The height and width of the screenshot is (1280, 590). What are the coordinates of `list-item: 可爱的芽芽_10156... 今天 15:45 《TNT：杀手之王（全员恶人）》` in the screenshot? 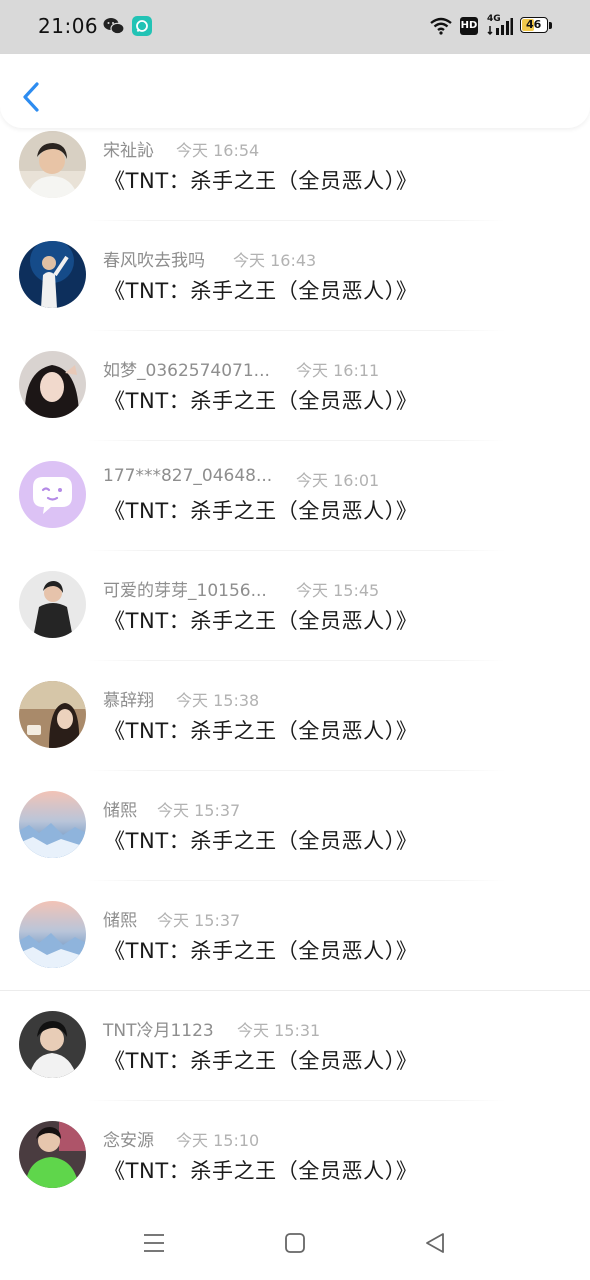 It's located at (295, 623).